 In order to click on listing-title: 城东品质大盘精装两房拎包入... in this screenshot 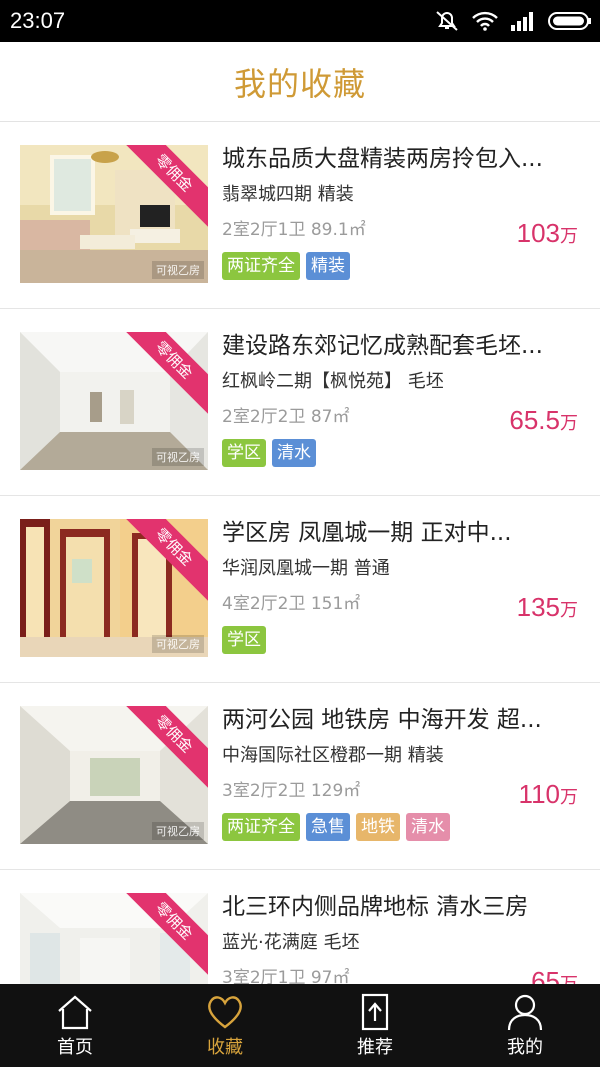, I will do `click(382, 159)`.